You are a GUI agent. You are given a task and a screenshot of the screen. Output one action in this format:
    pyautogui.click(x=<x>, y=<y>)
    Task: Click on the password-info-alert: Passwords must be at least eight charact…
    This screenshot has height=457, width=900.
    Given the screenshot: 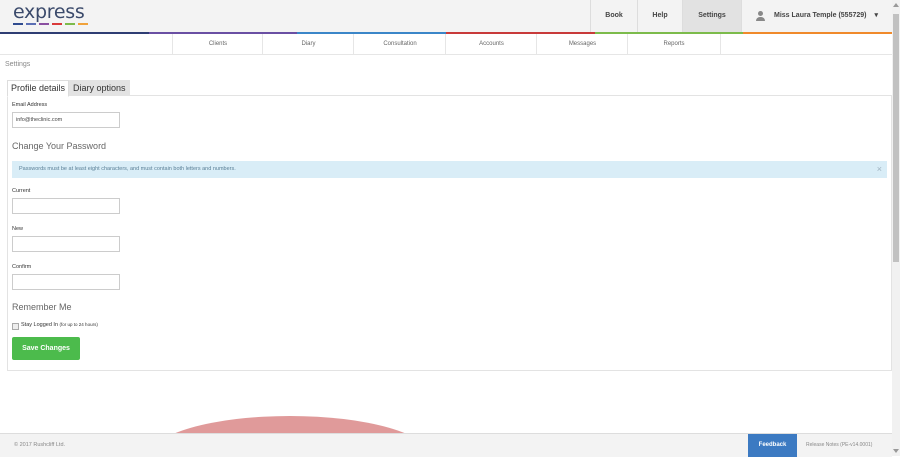 What is the action you would take?
    pyautogui.click(x=449, y=169)
    